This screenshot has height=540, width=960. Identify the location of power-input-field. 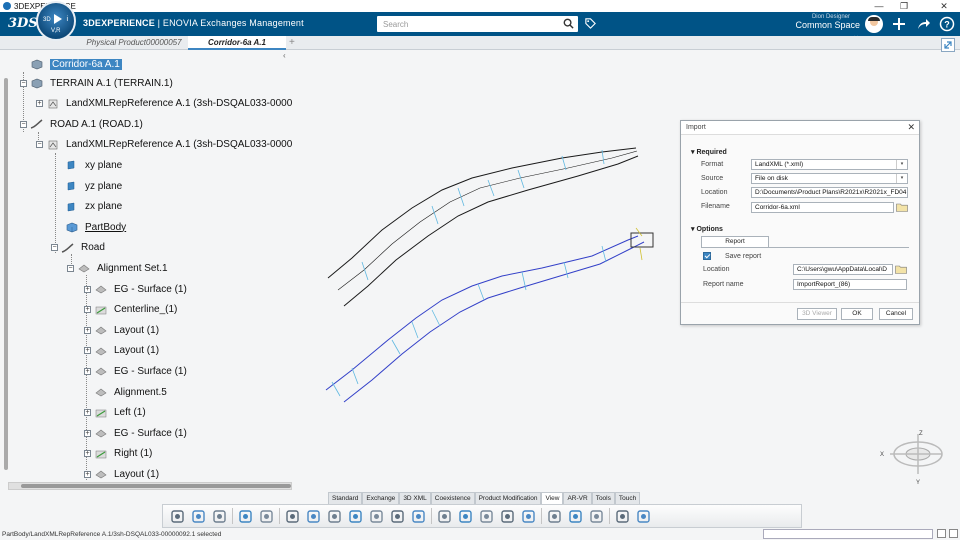
(848, 534).